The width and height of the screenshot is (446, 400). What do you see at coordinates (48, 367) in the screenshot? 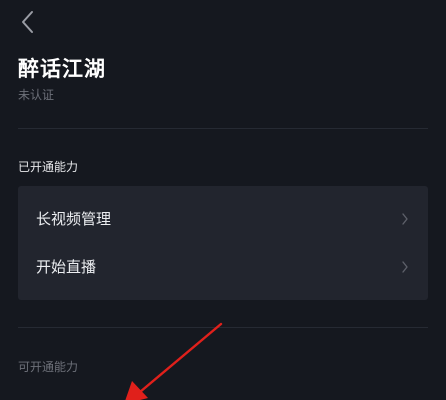
I see `section-title-available: 可开通能力` at bounding box center [48, 367].